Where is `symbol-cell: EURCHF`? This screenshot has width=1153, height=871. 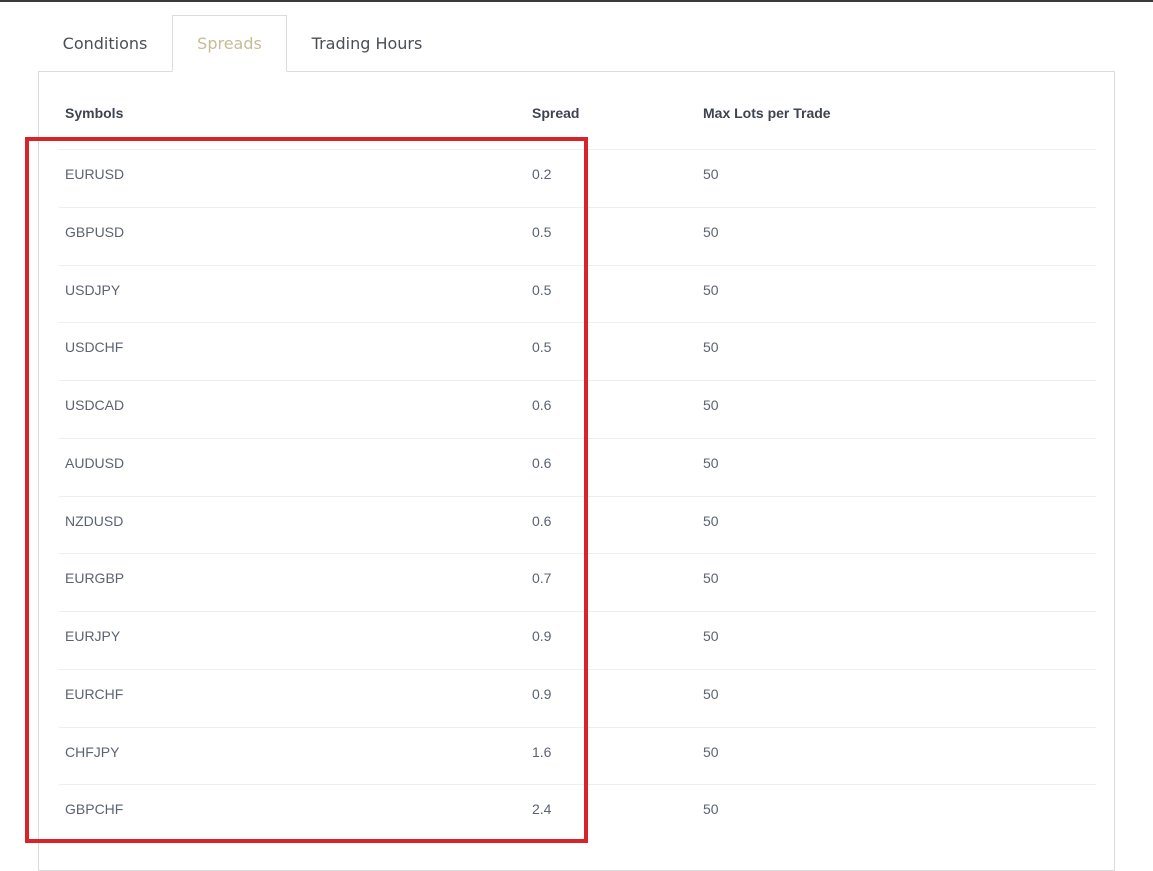 symbol-cell: EURCHF is located at coordinates (94, 693).